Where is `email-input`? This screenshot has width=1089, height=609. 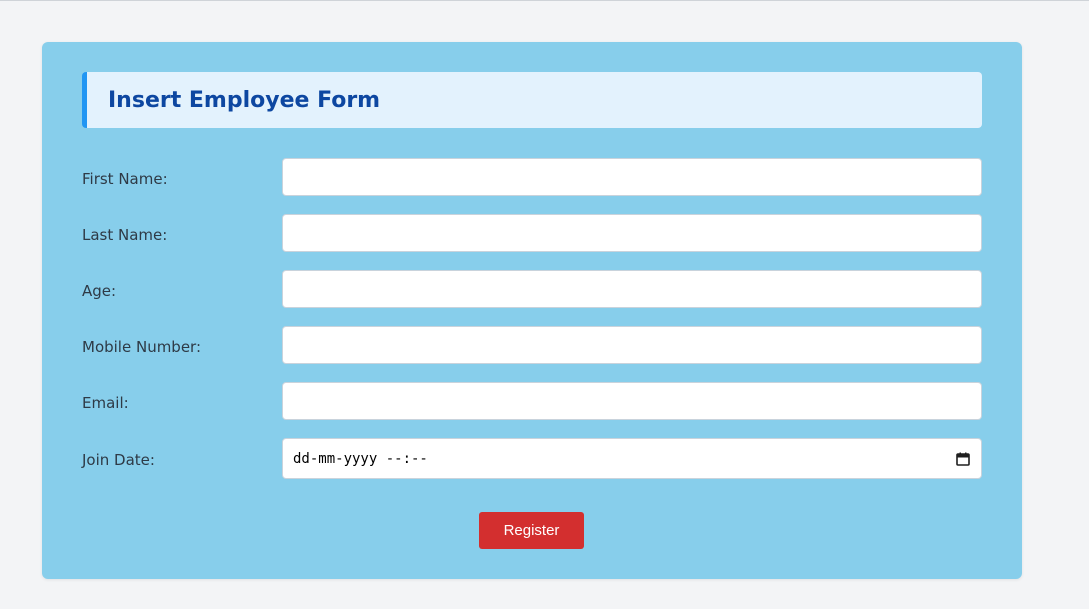 email-input is located at coordinates (632, 401).